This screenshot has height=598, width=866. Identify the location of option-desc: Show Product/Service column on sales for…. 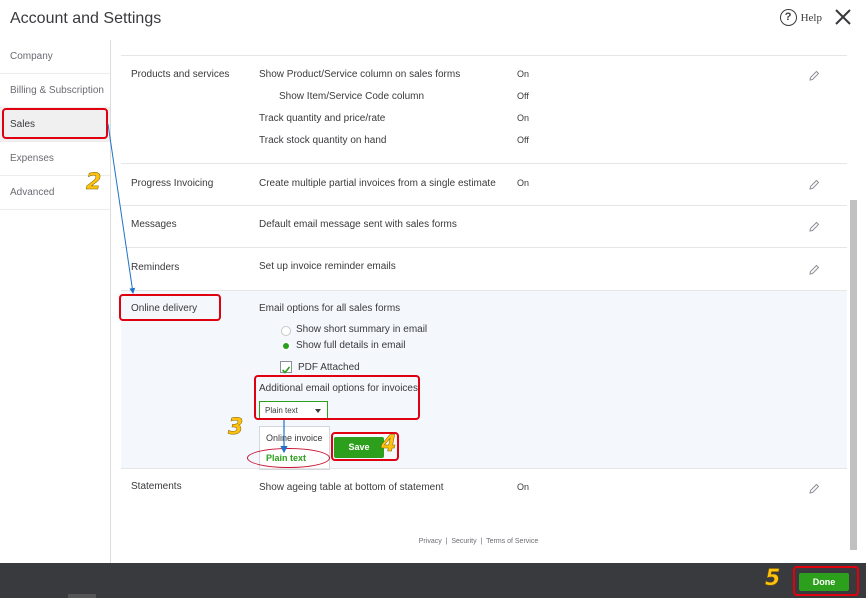
(360, 74).